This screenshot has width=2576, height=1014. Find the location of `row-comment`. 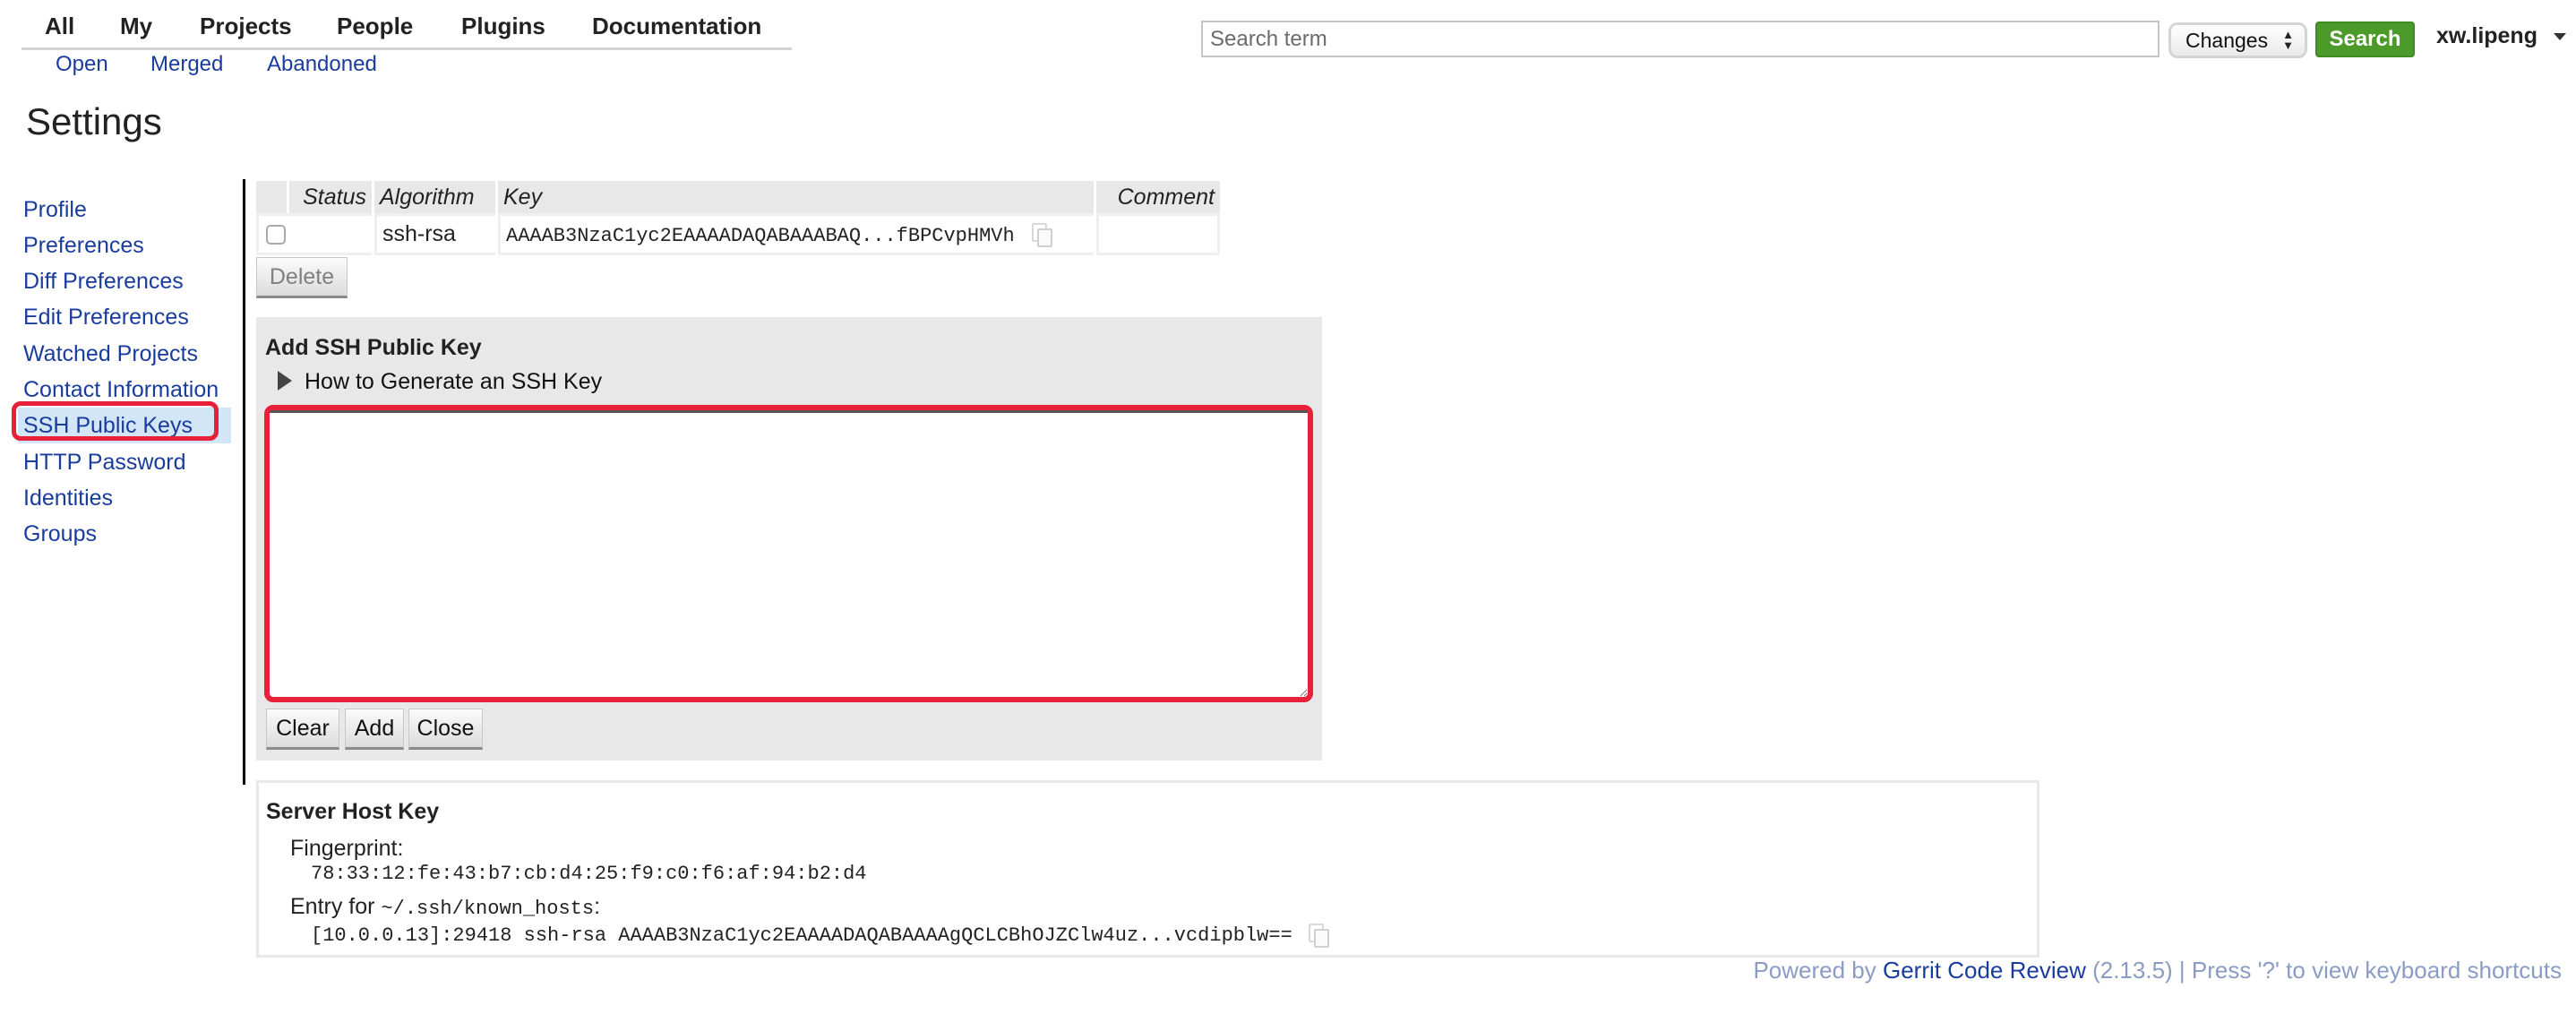

row-comment is located at coordinates (1158, 234).